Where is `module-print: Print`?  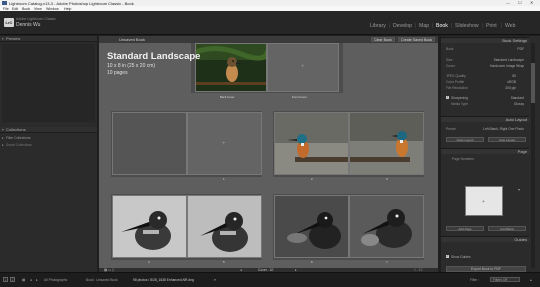
module-print: Print is located at coordinates (491, 26).